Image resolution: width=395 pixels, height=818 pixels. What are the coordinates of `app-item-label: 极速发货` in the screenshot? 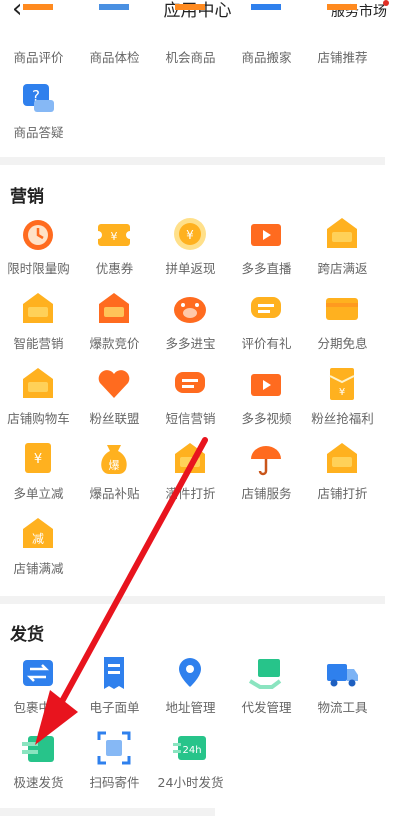 It's located at (38, 782).